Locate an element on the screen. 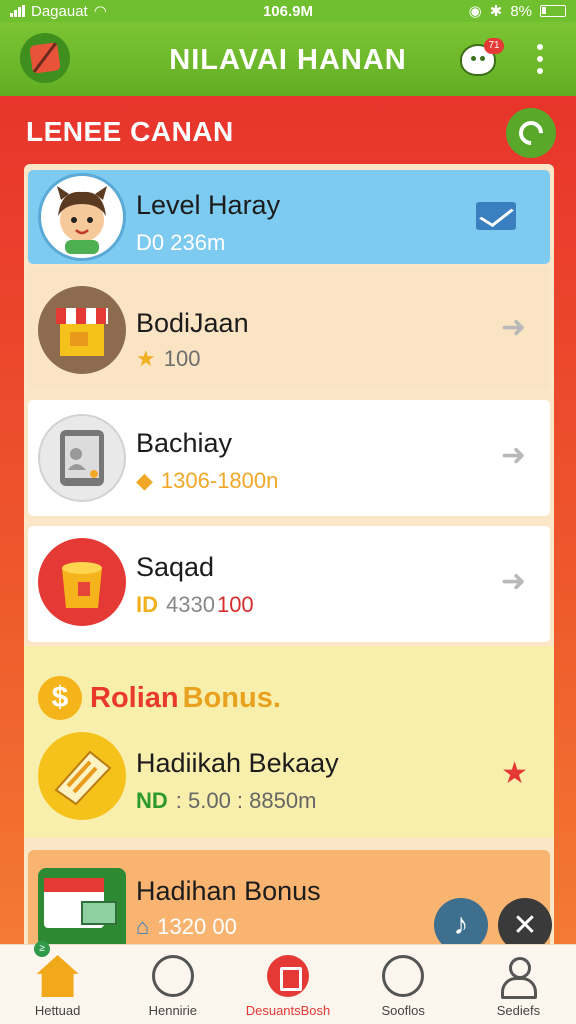 This screenshot has width=576, height=1024. card-subtitle: D0 236m is located at coordinates (181, 242).